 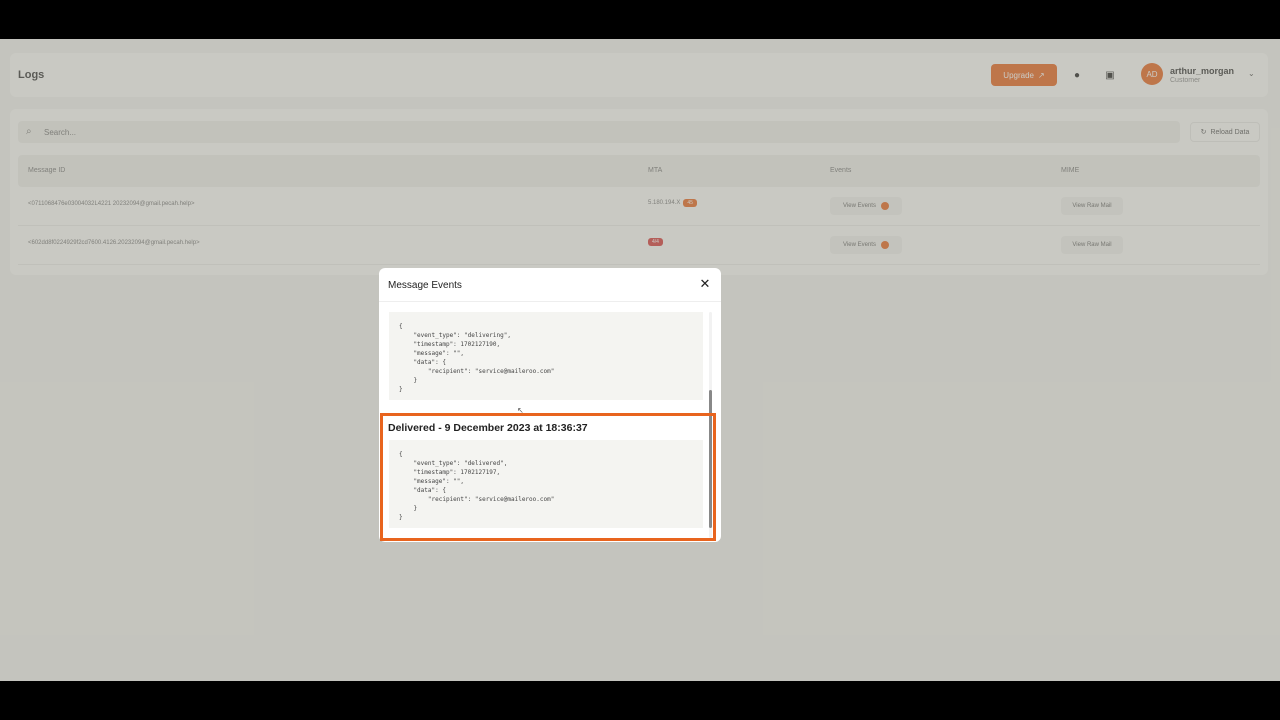 What do you see at coordinates (550, 285) in the screenshot?
I see `modal-header: Message Events ✕` at bounding box center [550, 285].